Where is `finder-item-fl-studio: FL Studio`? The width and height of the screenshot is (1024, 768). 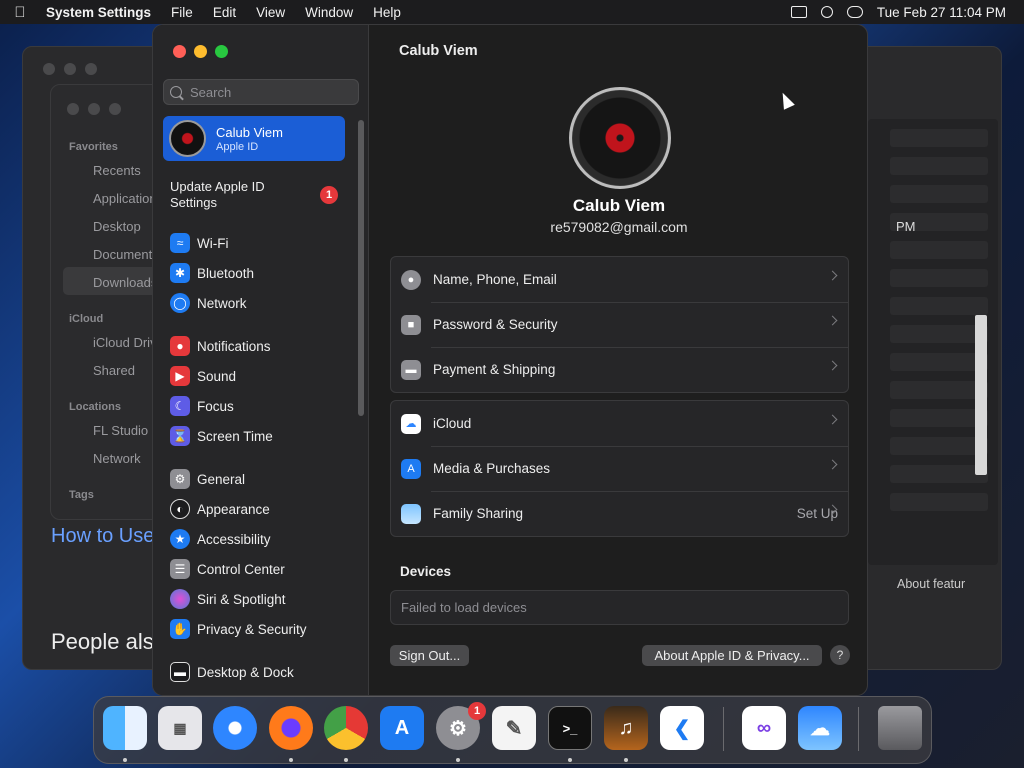 finder-item-fl-studio: FL Studio is located at coordinates (120, 430).